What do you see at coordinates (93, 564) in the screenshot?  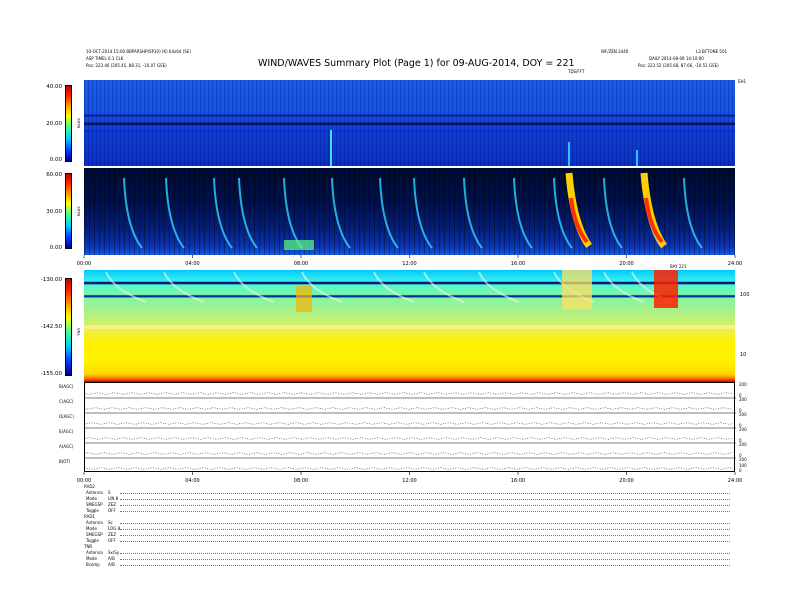 I see `footer-setting-key: Bcomp` at bounding box center [93, 564].